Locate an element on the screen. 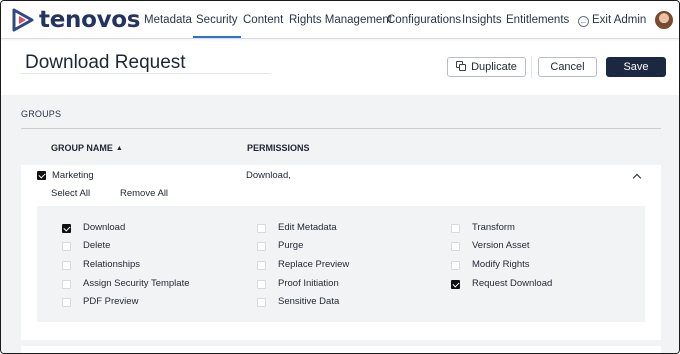 This screenshot has width=680, height=354. permission-checkbox-replace-preview is located at coordinates (261, 265).